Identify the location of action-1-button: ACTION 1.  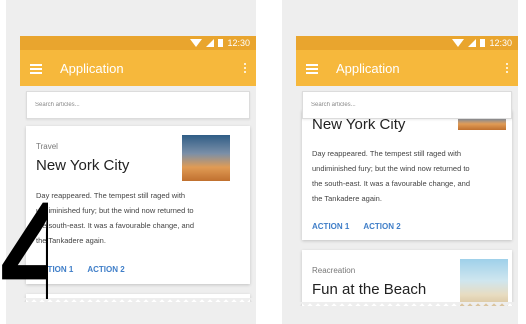
(330, 226).